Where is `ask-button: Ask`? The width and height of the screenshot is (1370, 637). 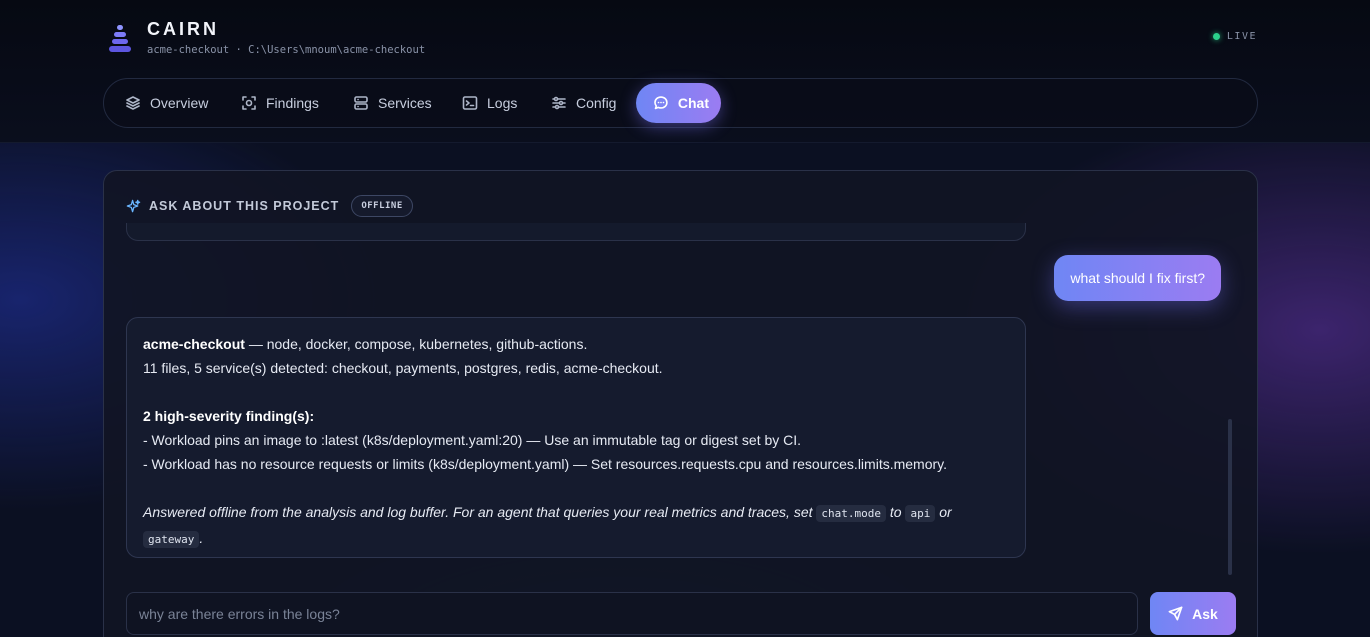
ask-button: Ask is located at coordinates (1193, 613).